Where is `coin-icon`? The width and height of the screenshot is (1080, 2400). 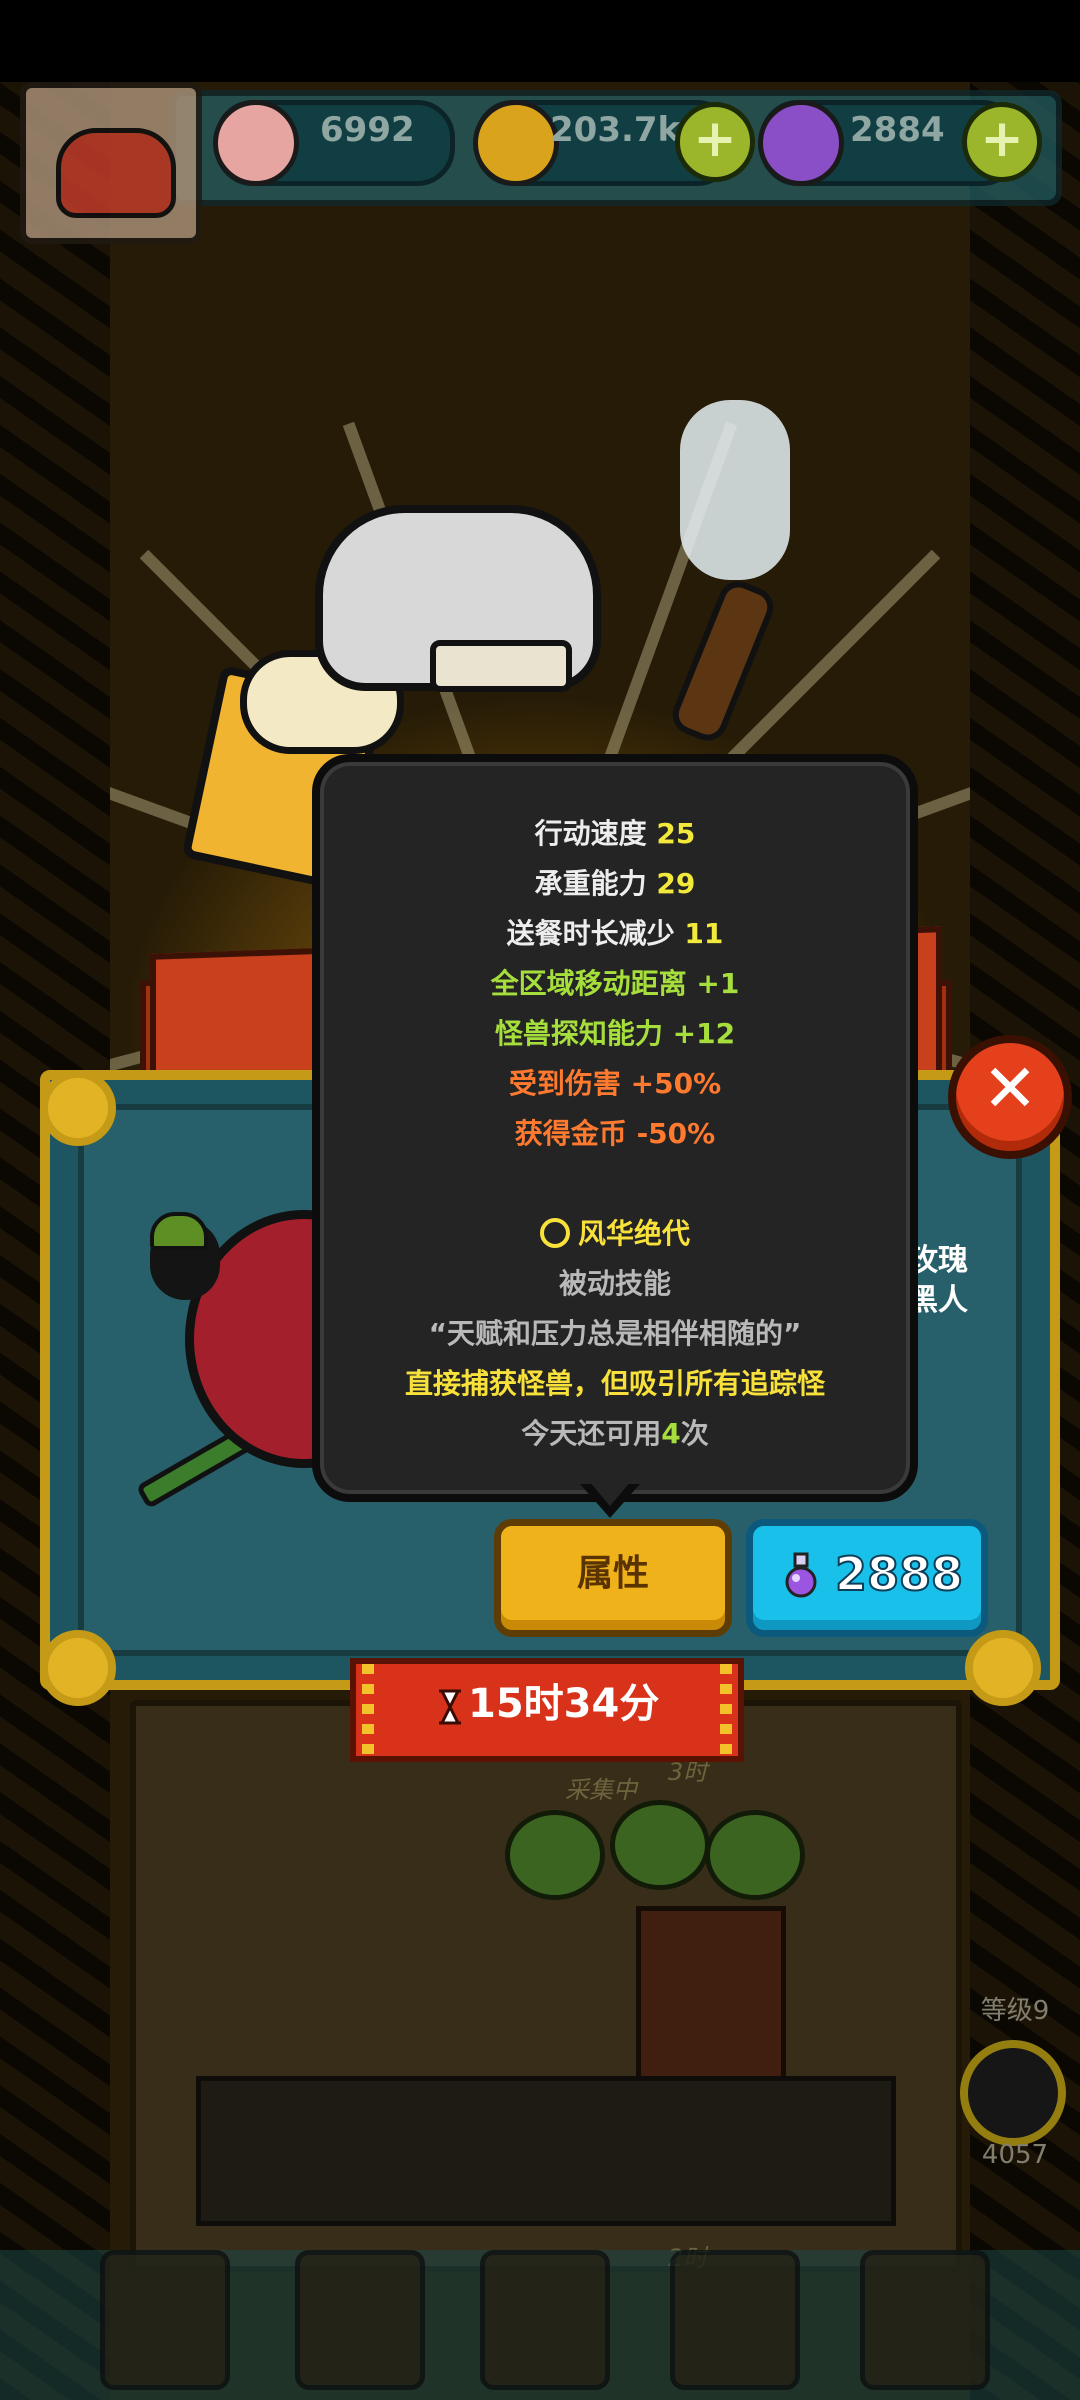 coin-icon is located at coordinates (516, 143).